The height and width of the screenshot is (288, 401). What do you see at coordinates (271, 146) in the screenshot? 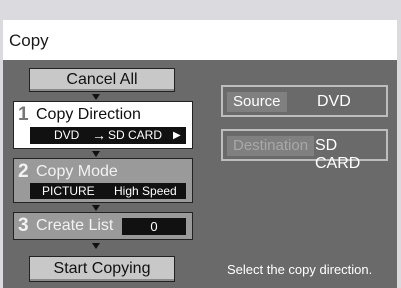
I see `destination-tag: Destination` at bounding box center [271, 146].